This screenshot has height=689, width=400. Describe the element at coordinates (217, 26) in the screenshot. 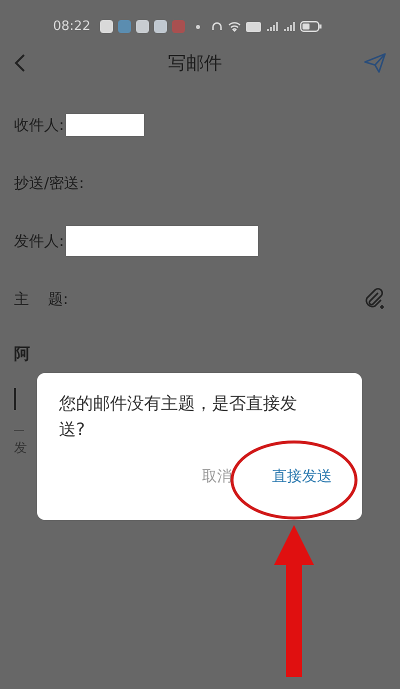

I see `headphones-icon` at that location.